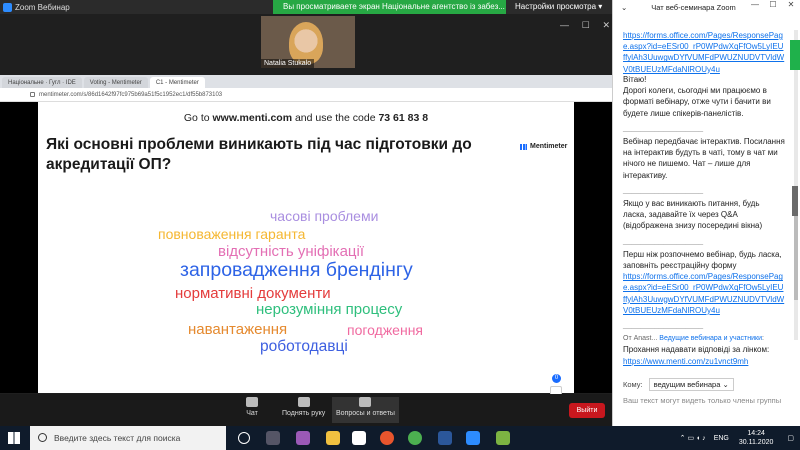 Image resolution: width=800 pixels, height=450 pixels. I want to click on participant-name: Natalia Stukalo, so click(288, 63).